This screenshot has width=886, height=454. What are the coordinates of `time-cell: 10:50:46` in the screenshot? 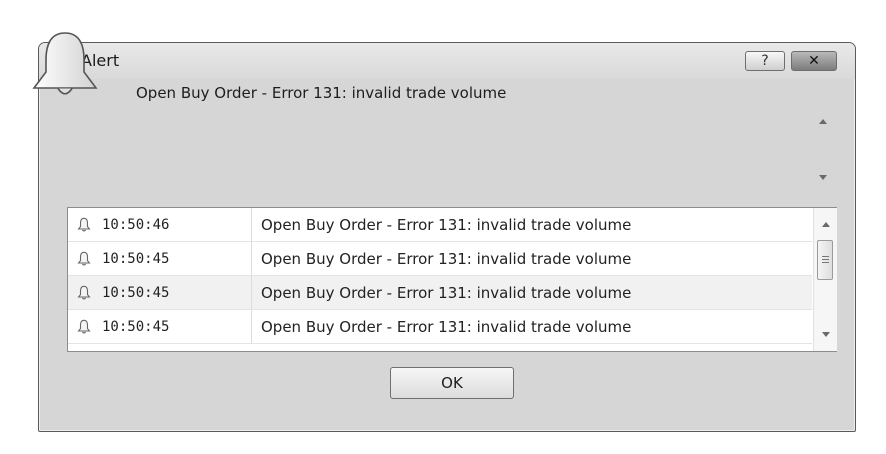 It's located at (160, 224).